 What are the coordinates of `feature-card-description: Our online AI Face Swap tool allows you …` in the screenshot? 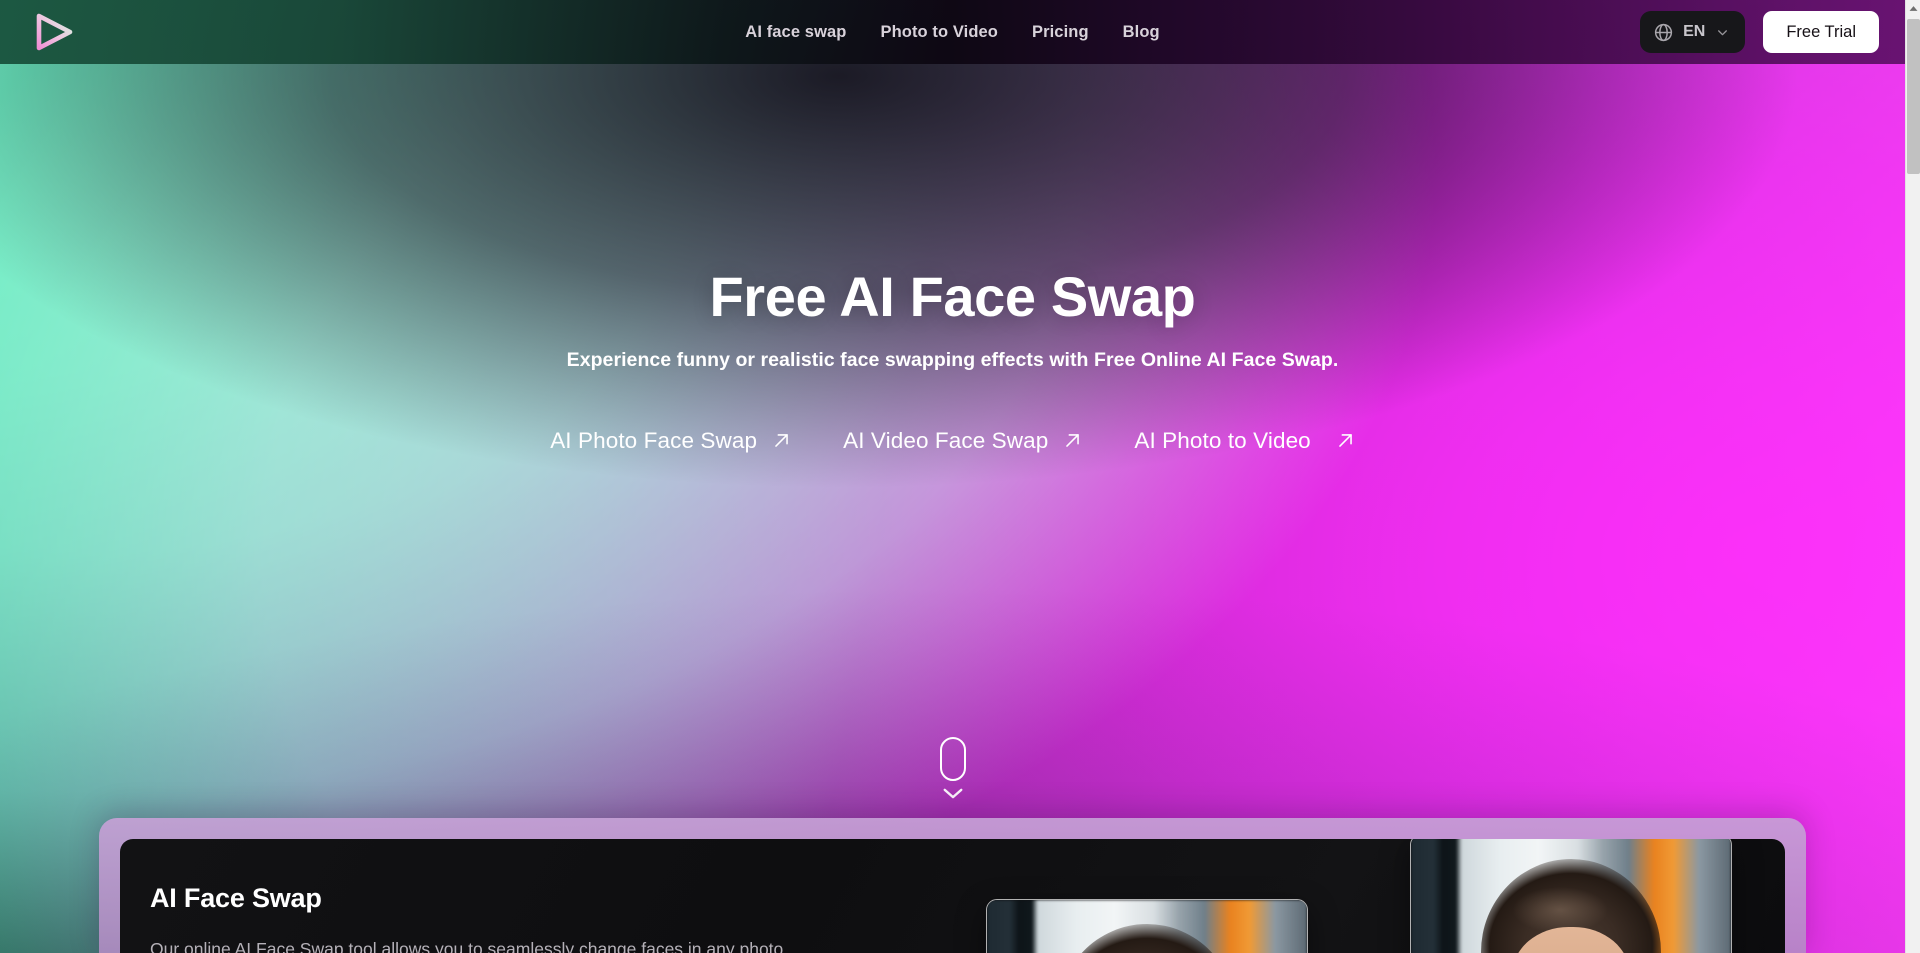 It's located at (467, 946).